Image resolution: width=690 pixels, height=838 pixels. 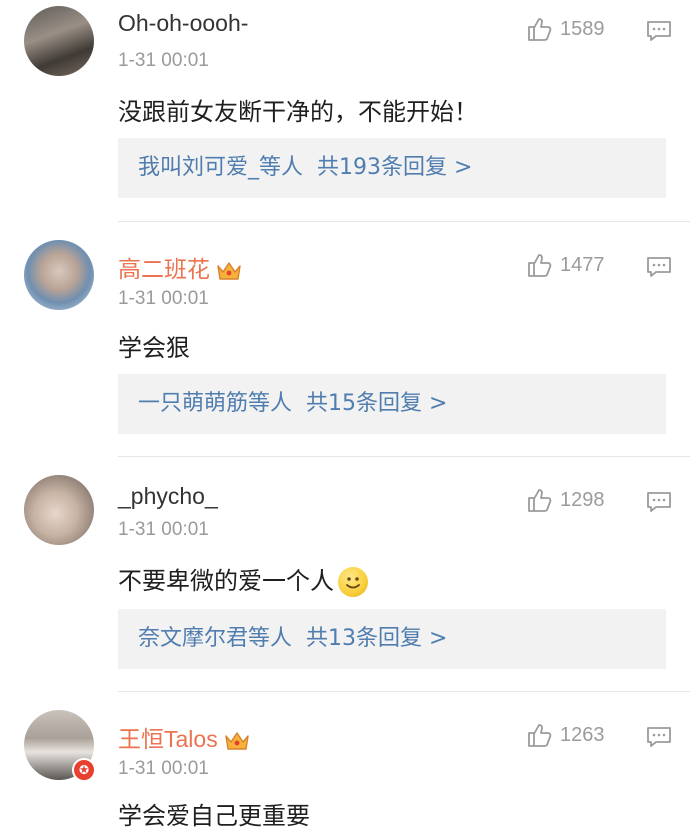 What do you see at coordinates (183, 23) in the screenshot?
I see `username: Oh-oh-oooh-` at bounding box center [183, 23].